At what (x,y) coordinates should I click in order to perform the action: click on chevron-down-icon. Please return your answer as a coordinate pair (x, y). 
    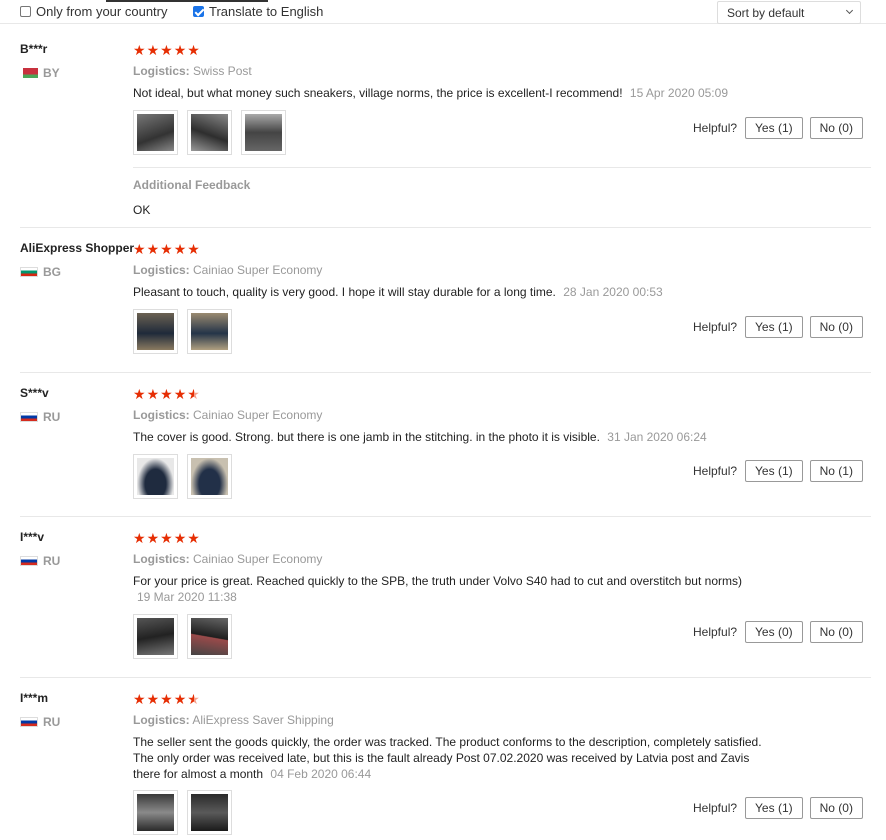
    Looking at the image, I should click on (849, 10).